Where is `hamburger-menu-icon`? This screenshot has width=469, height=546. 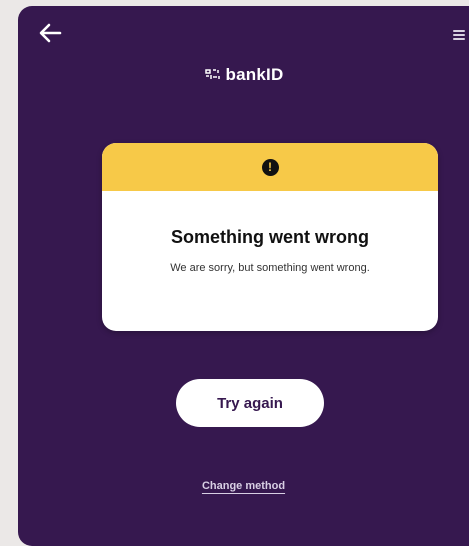
hamburger-menu-icon is located at coordinates (459, 36).